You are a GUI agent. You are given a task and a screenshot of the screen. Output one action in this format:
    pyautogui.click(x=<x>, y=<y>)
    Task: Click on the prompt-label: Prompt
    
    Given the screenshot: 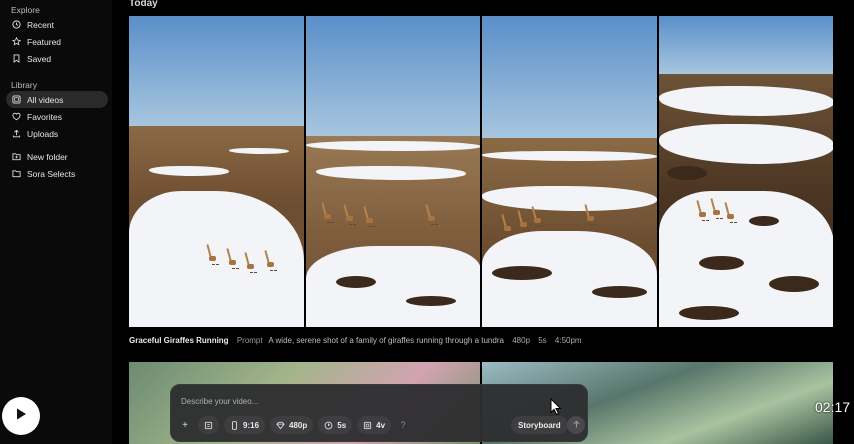 What is the action you would take?
    pyautogui.click(x=249, y=340)
    